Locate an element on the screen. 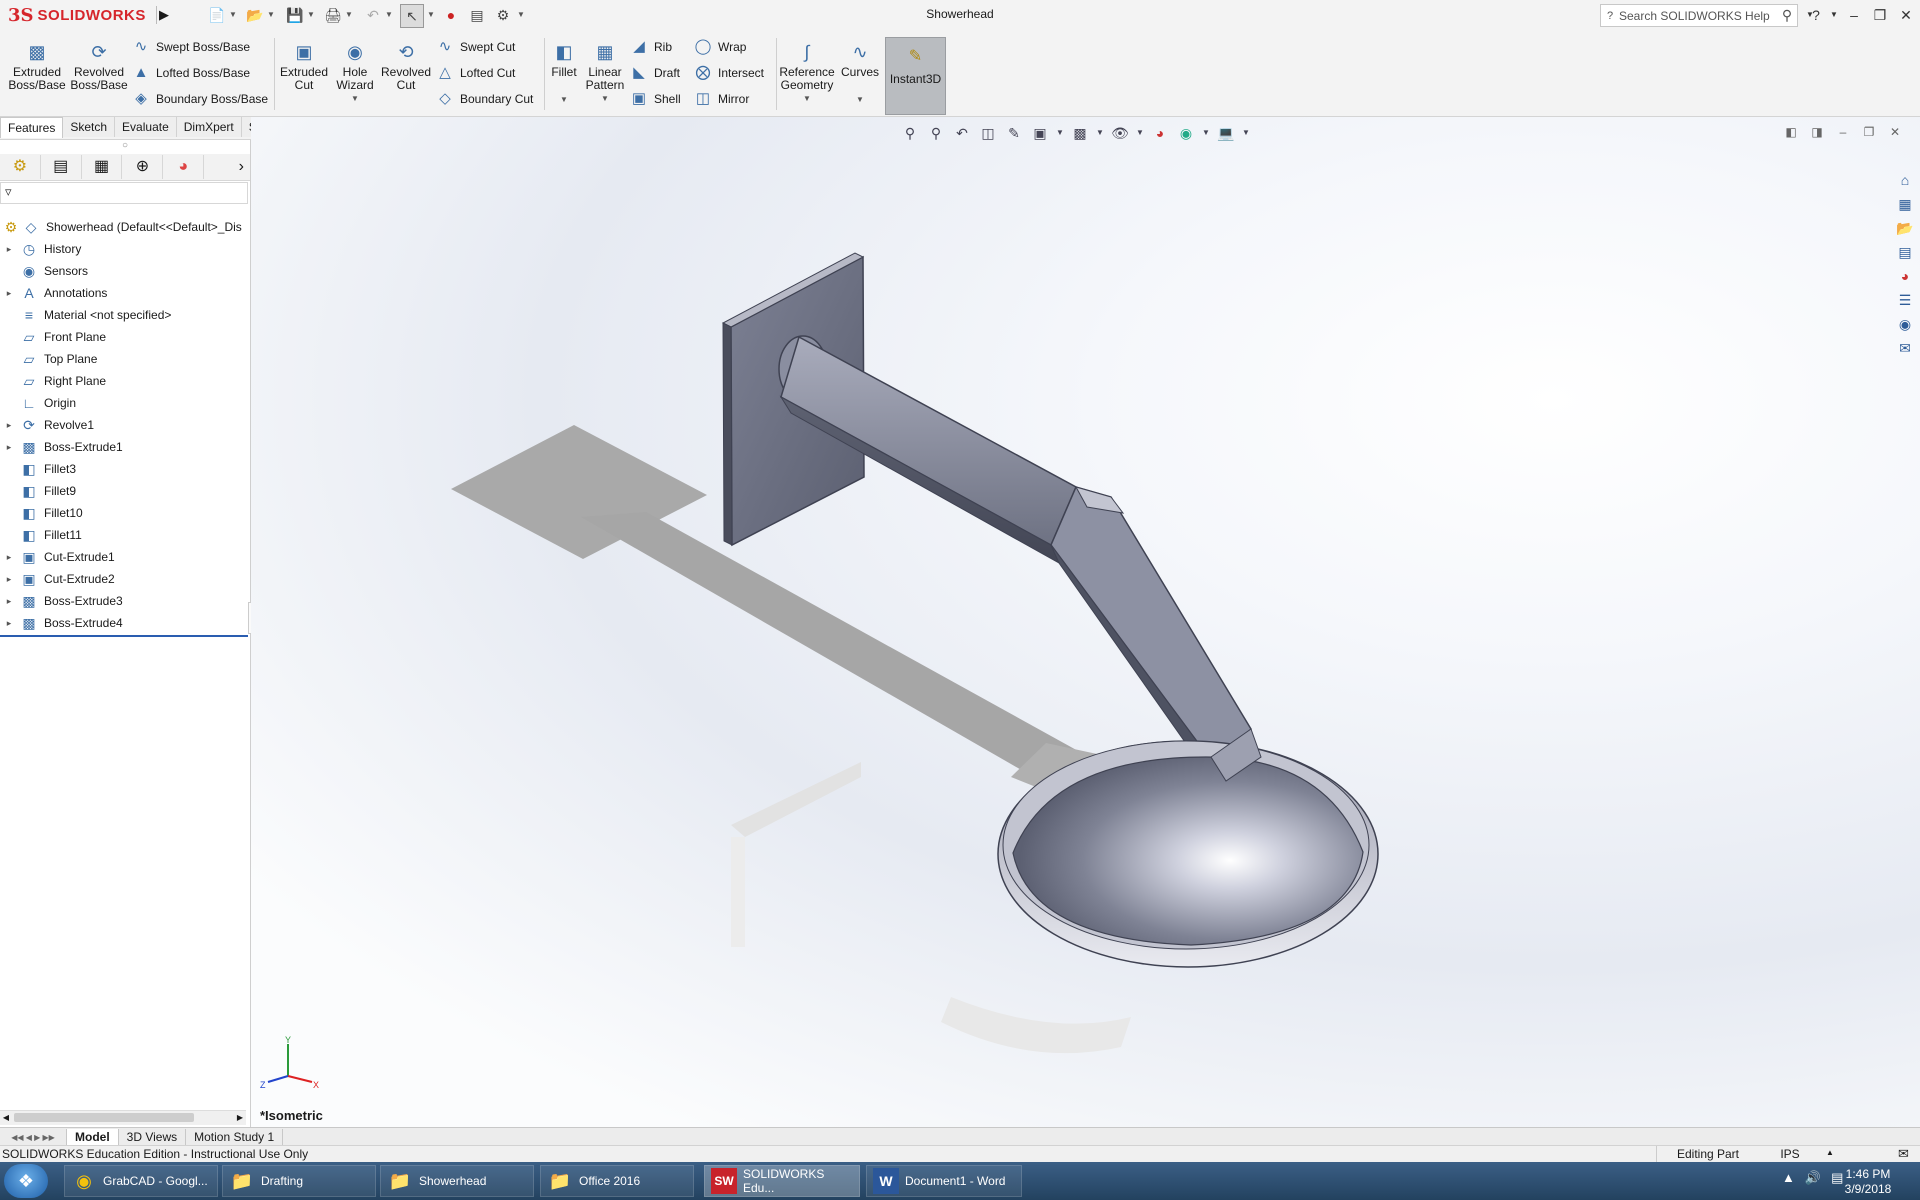 The width and height of the screenshot is (1920, 1200). rebuild-icon: ● is located at coordinates (451, 15).